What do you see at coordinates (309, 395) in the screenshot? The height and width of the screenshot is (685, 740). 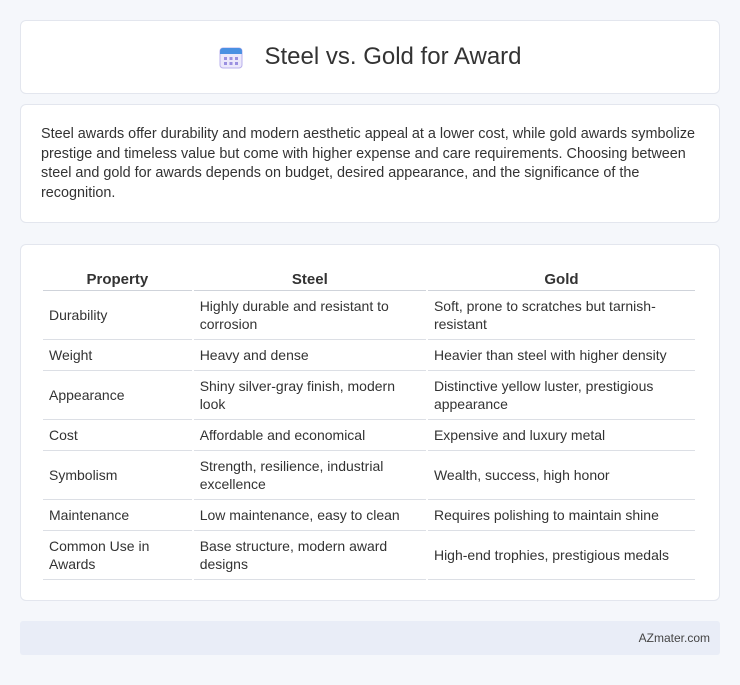 I see `cell-steel: Shiny silver-gray finish, modern look` at bounding box center [309, 395].